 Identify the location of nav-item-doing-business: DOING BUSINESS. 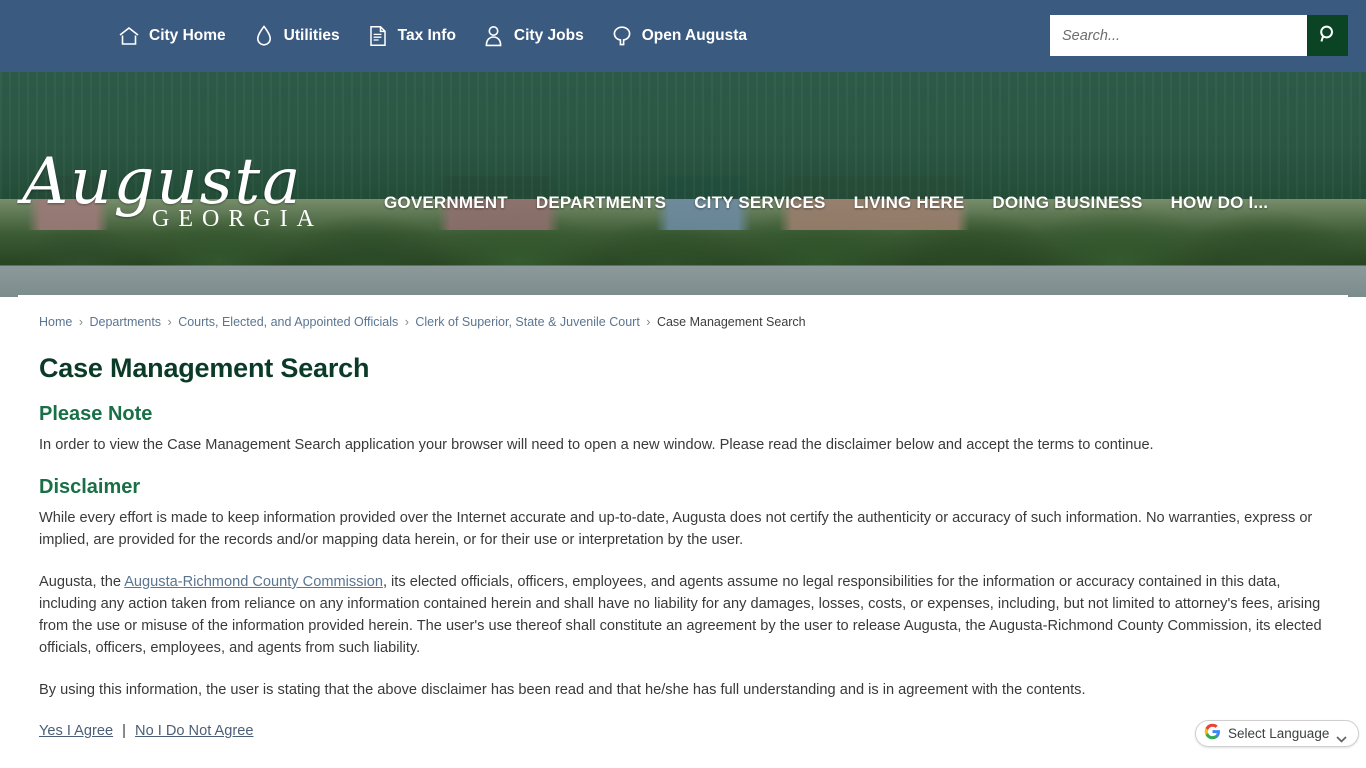
(1081, 203).